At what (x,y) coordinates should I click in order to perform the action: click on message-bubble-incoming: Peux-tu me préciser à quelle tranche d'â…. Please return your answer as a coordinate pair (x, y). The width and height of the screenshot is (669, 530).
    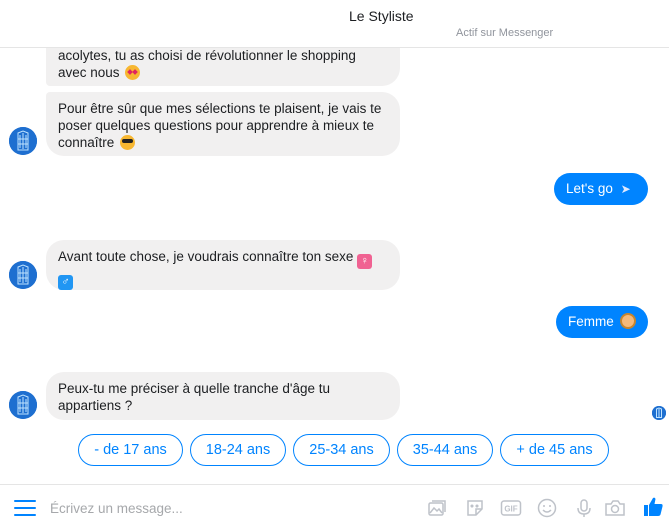
    Looking at the image, I should click on (223, 396).